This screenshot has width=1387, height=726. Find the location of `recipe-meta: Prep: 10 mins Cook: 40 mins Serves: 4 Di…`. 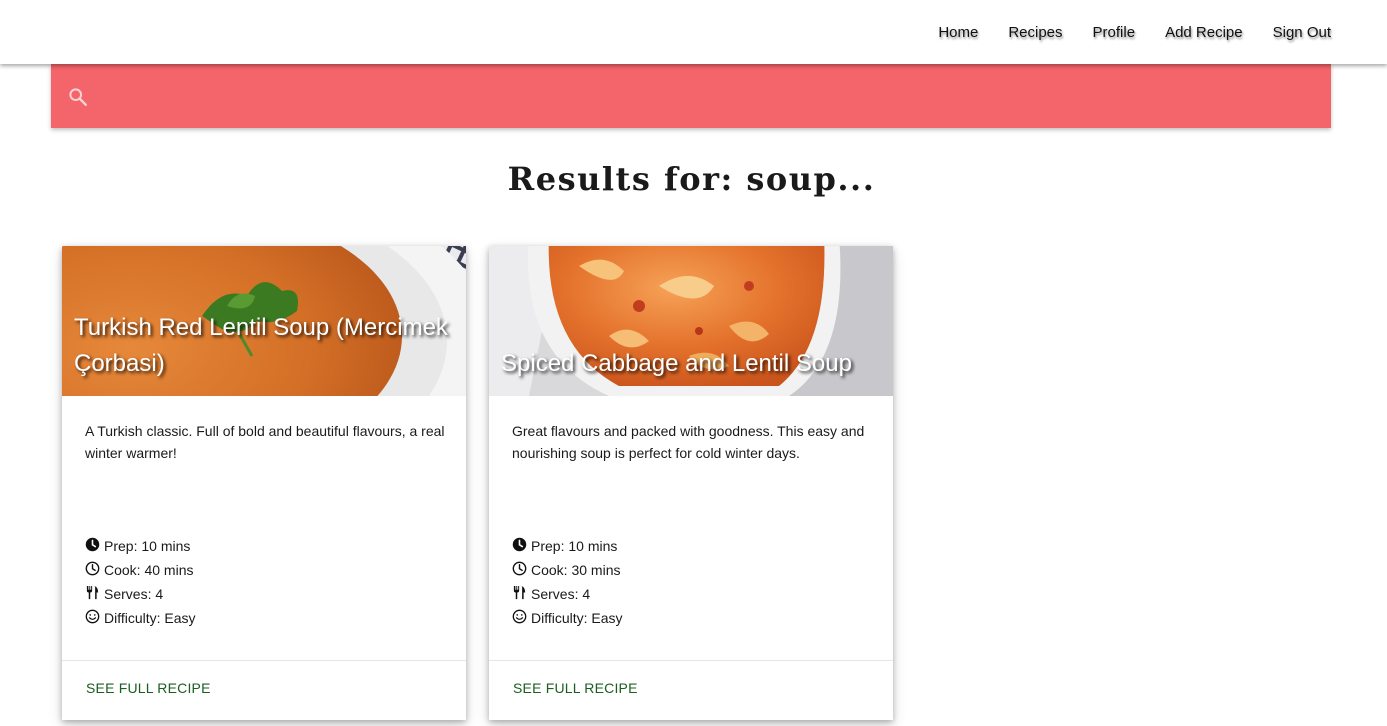

recipe-meta: Prep: 10 mins Cook: 40 mins Serves: 4 Di… is located at coordinates (140, 582).